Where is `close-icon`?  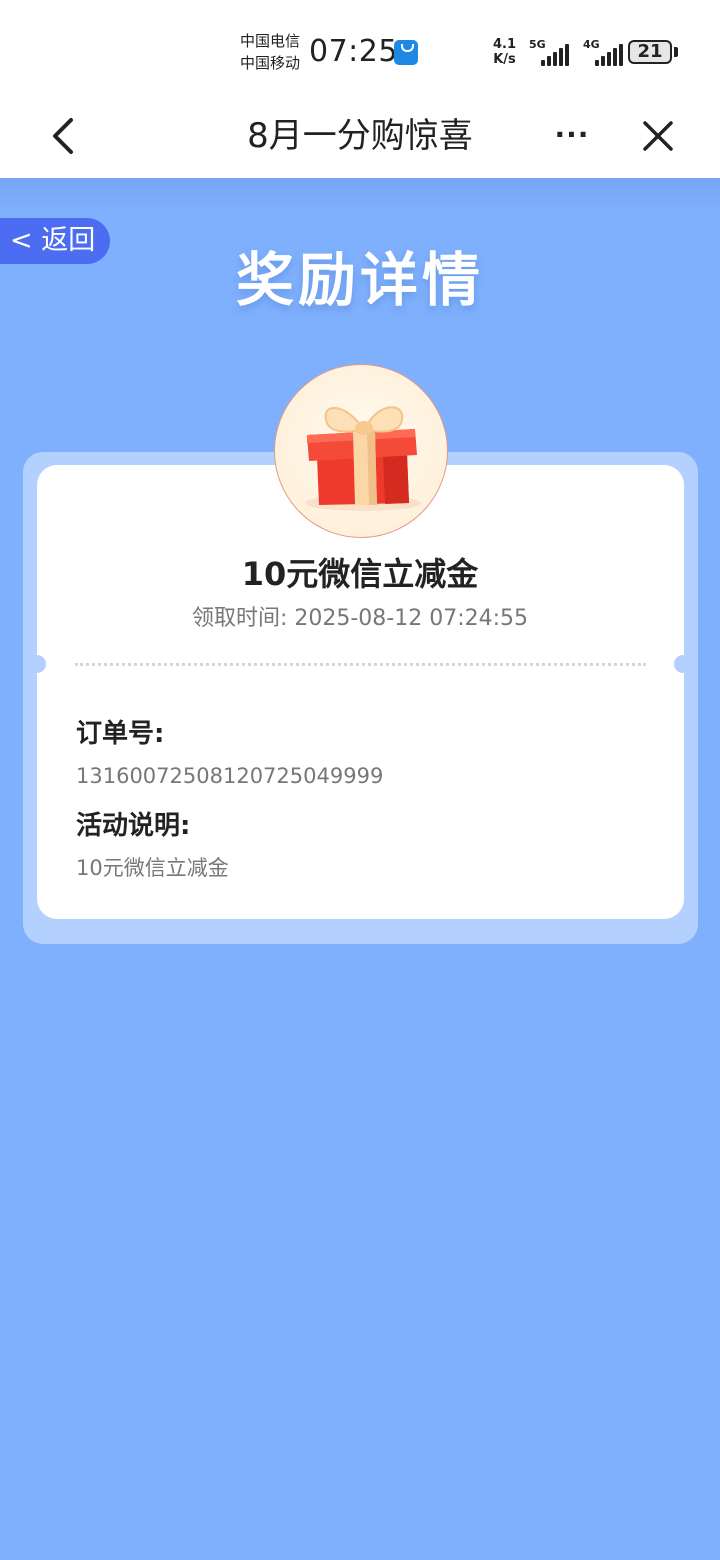
close-icon is located at coordinates (658, 136).